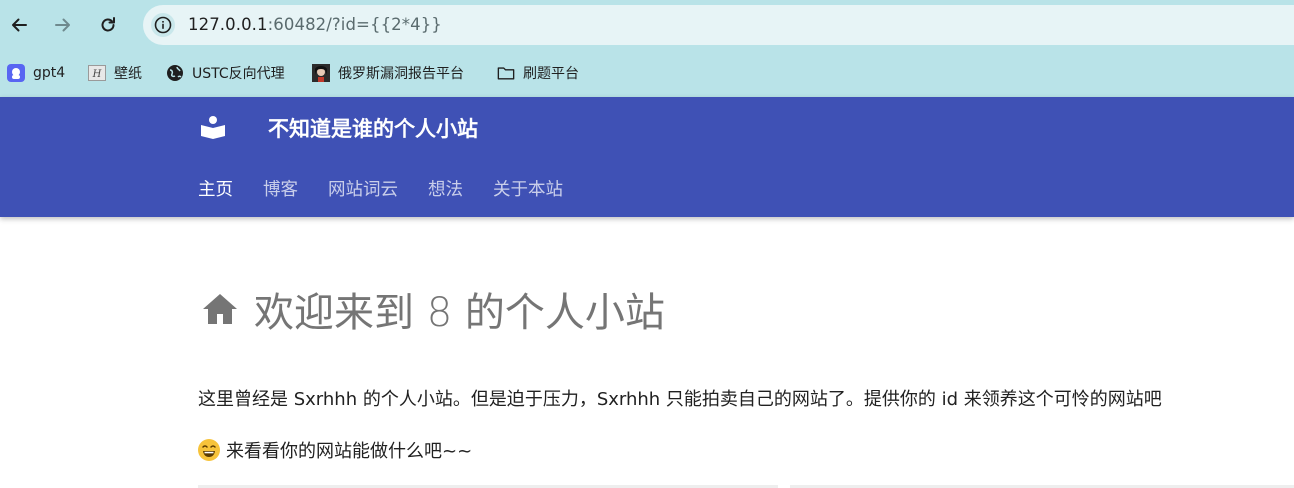 This screenshot has width=1294, height=488. What do you see at coordinates (49, 73) in the screenshot?
I see `bookmark-label: gpt4` at bounding box center [49, 73].